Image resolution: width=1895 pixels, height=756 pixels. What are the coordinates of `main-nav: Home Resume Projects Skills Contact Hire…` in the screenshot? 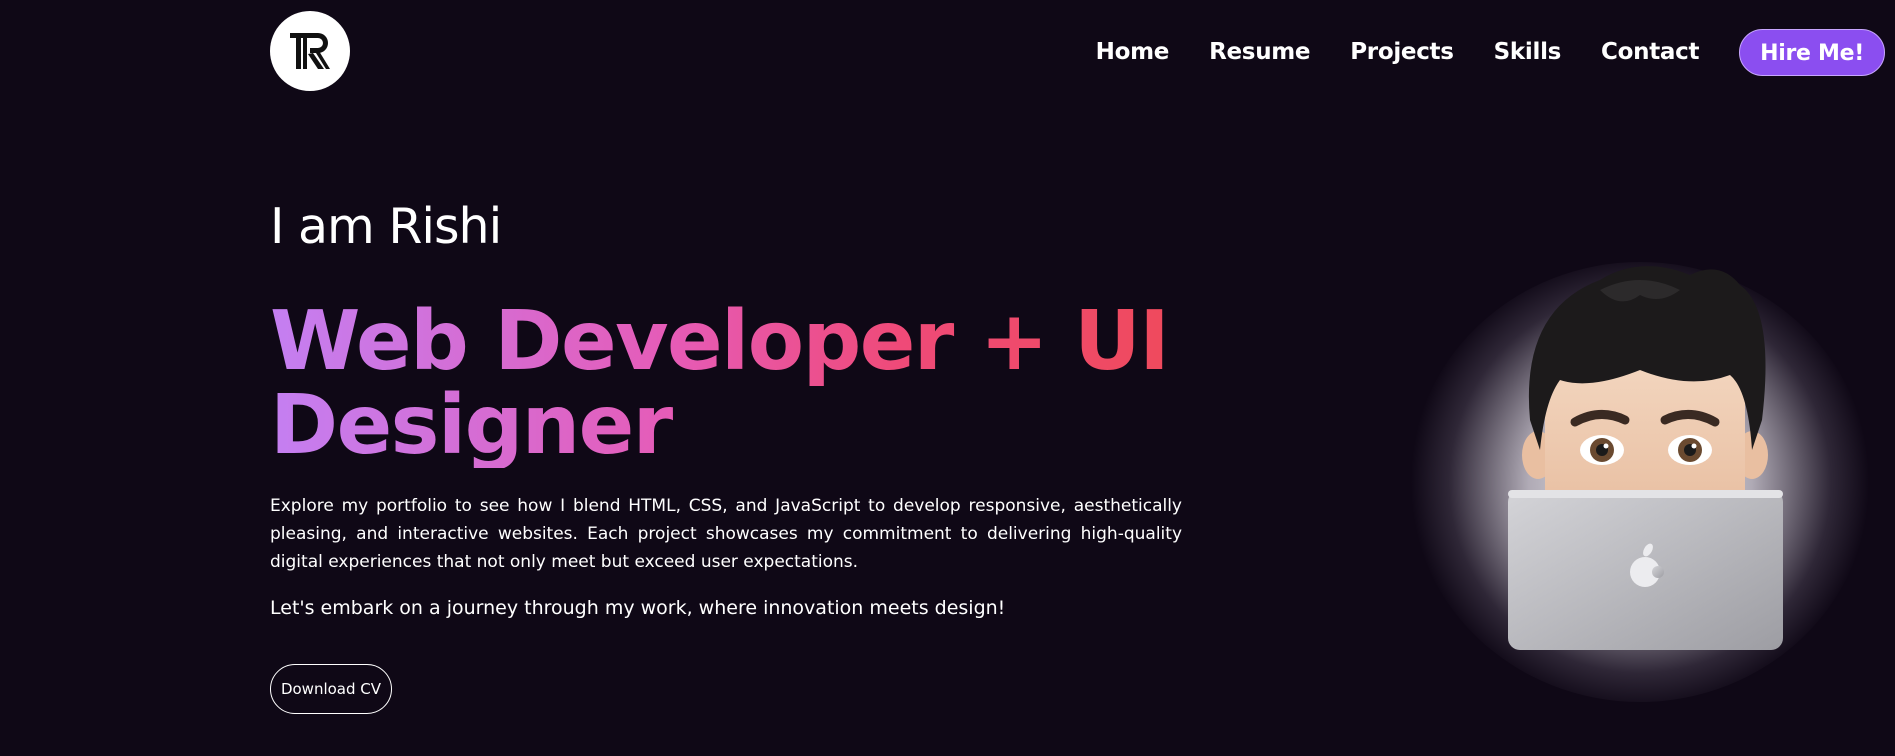 It's located at (1490, 52).